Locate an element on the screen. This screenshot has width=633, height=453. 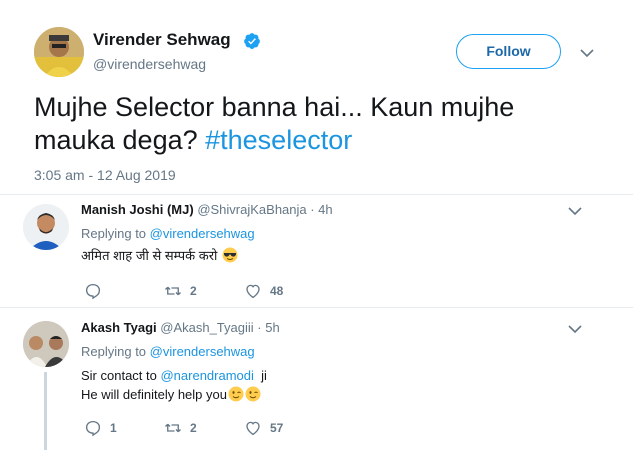
author-avatar is located at coordinates (59, 52).